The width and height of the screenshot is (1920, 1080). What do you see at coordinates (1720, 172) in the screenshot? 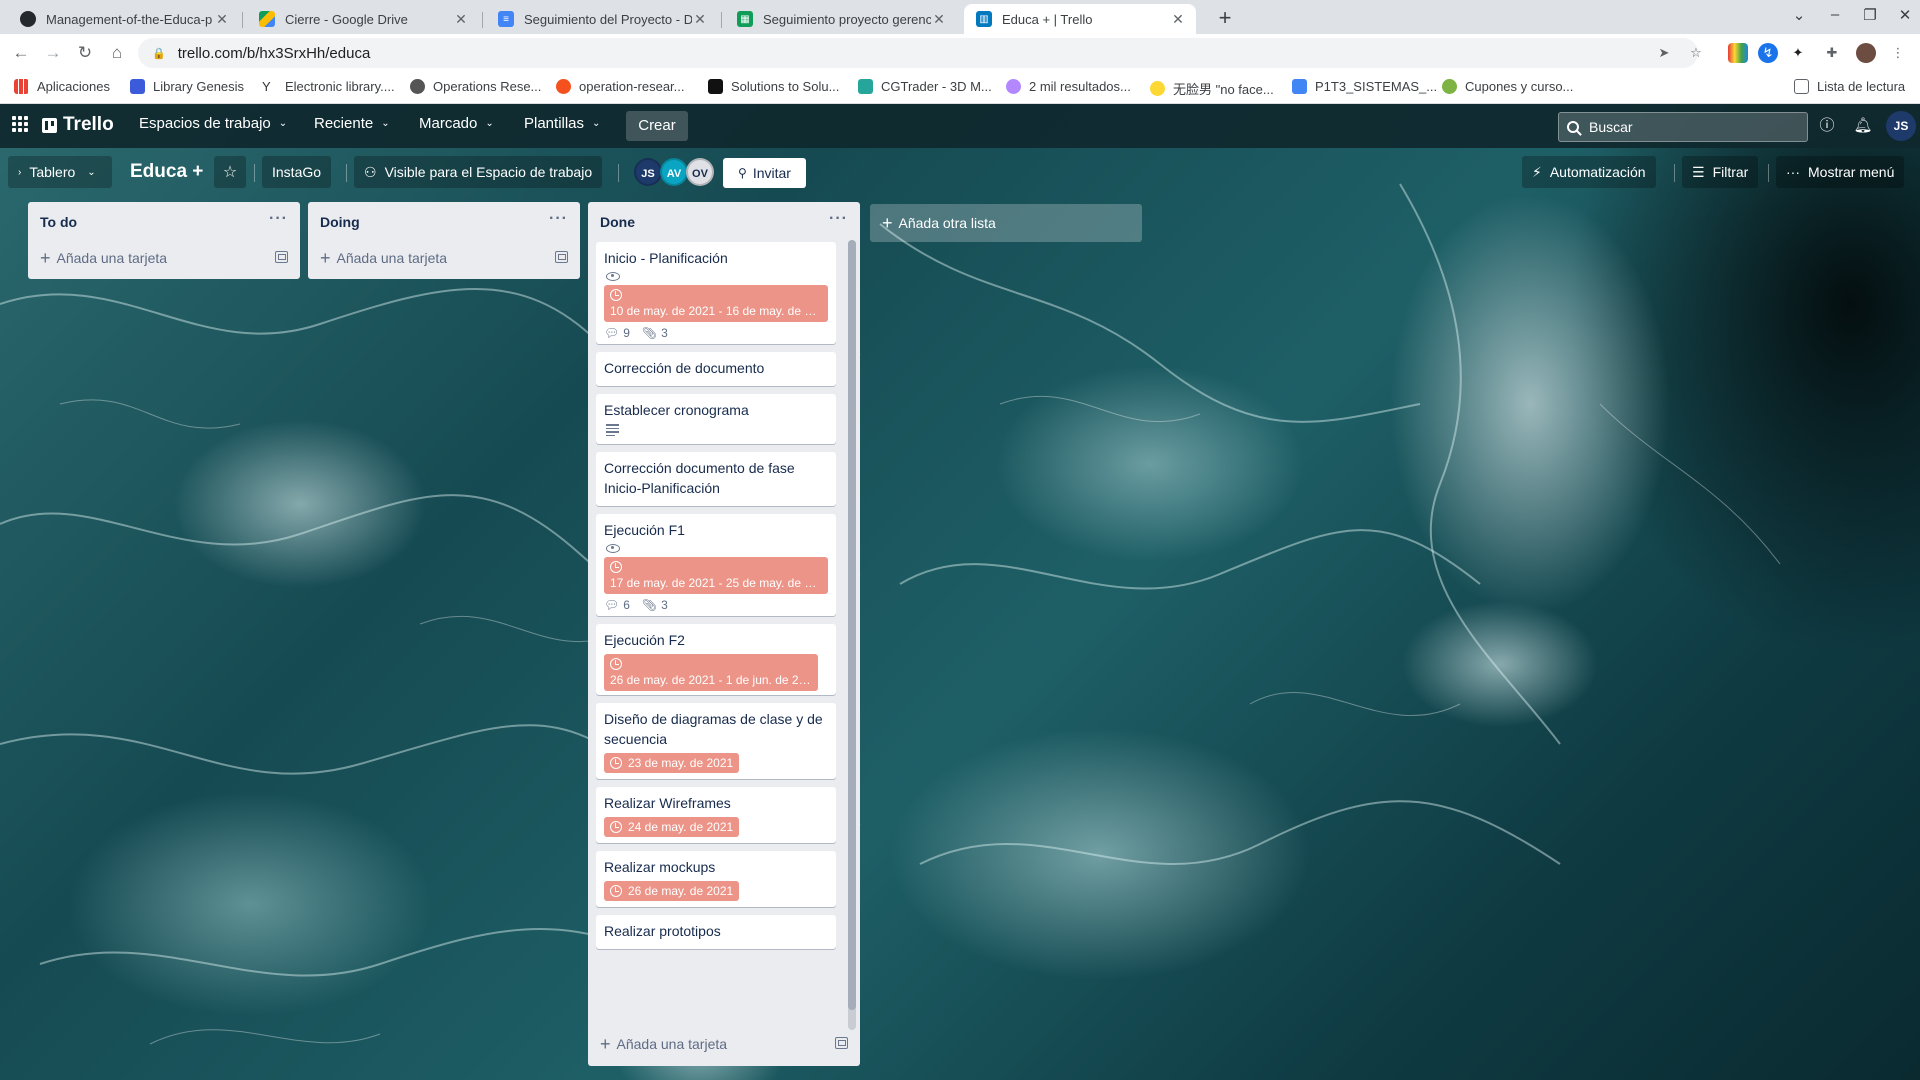
I see `filter-button: ☰ Filtrar` at bounding box center [1720, 172].